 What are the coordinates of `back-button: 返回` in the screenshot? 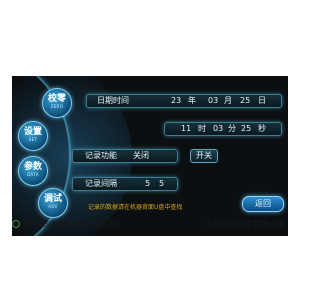 It's located at (263, 204).